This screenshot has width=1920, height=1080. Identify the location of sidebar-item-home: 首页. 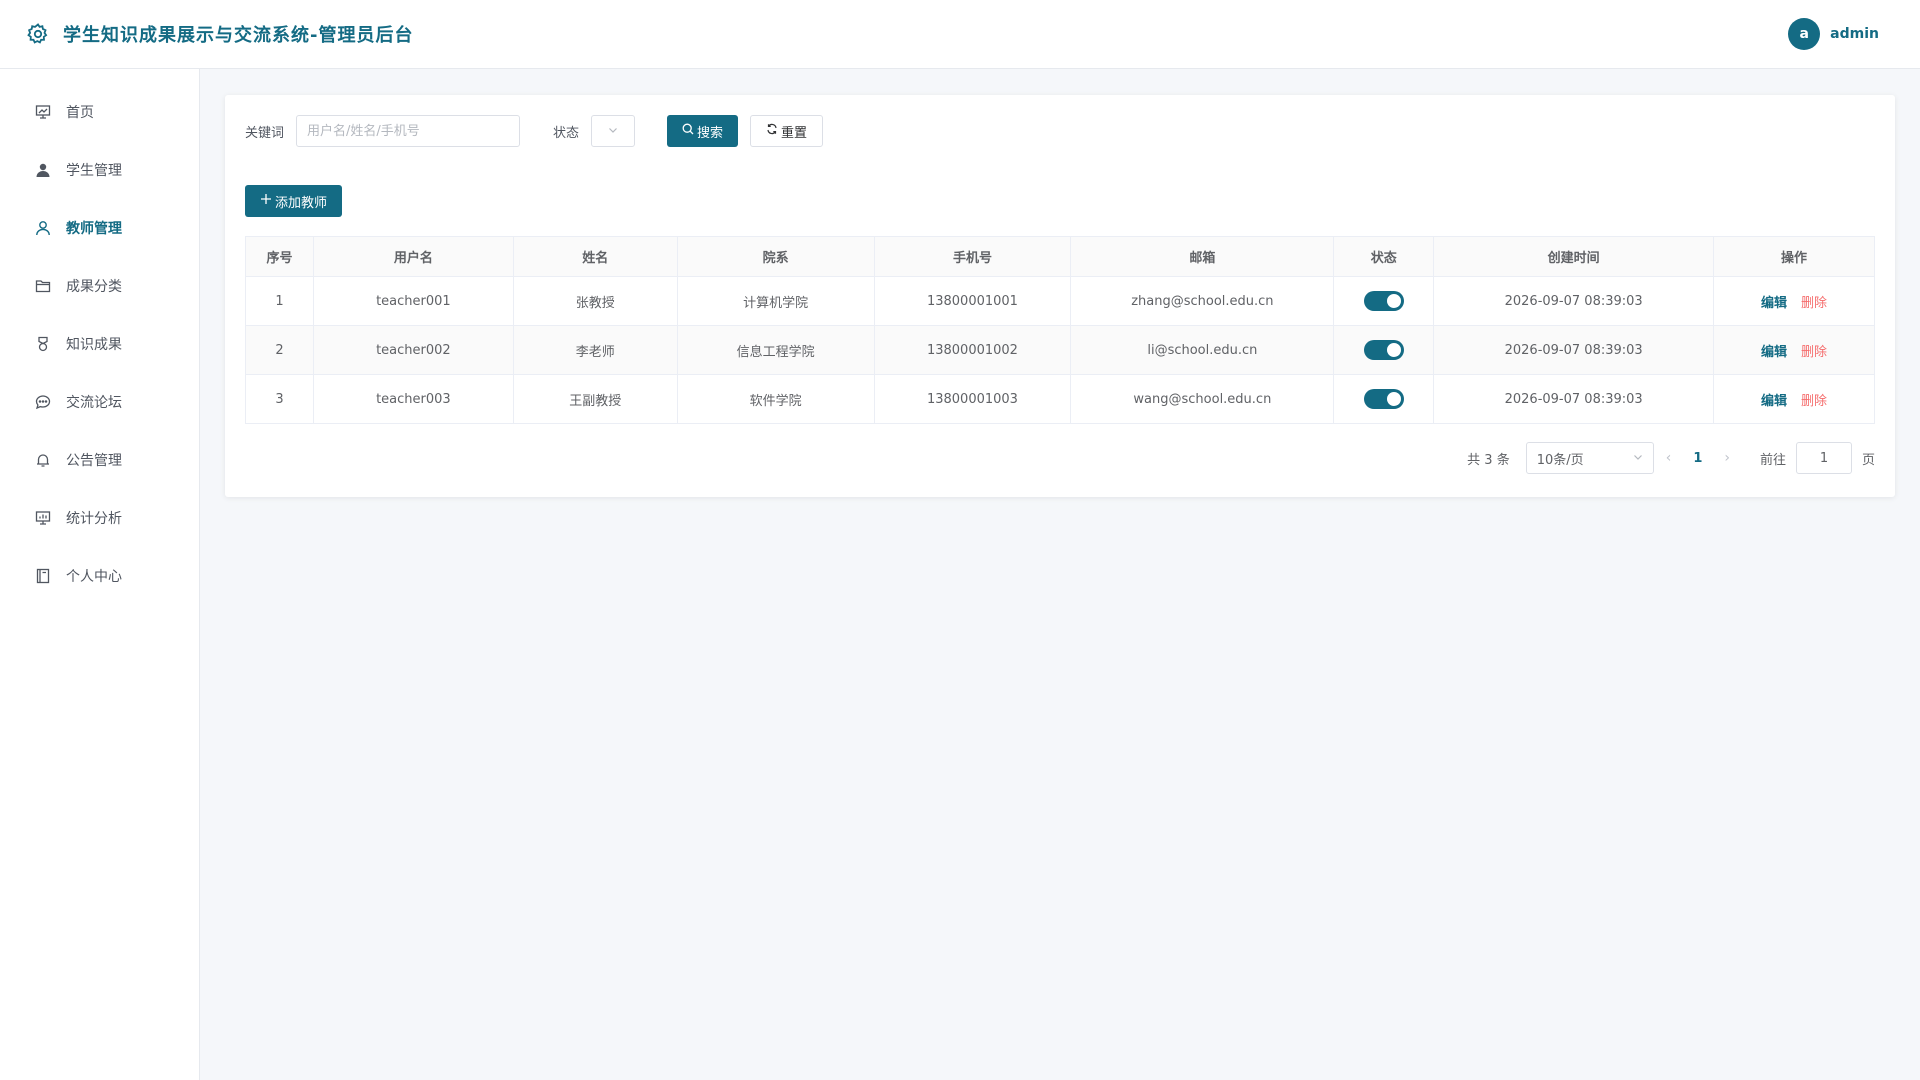
(99, 112).